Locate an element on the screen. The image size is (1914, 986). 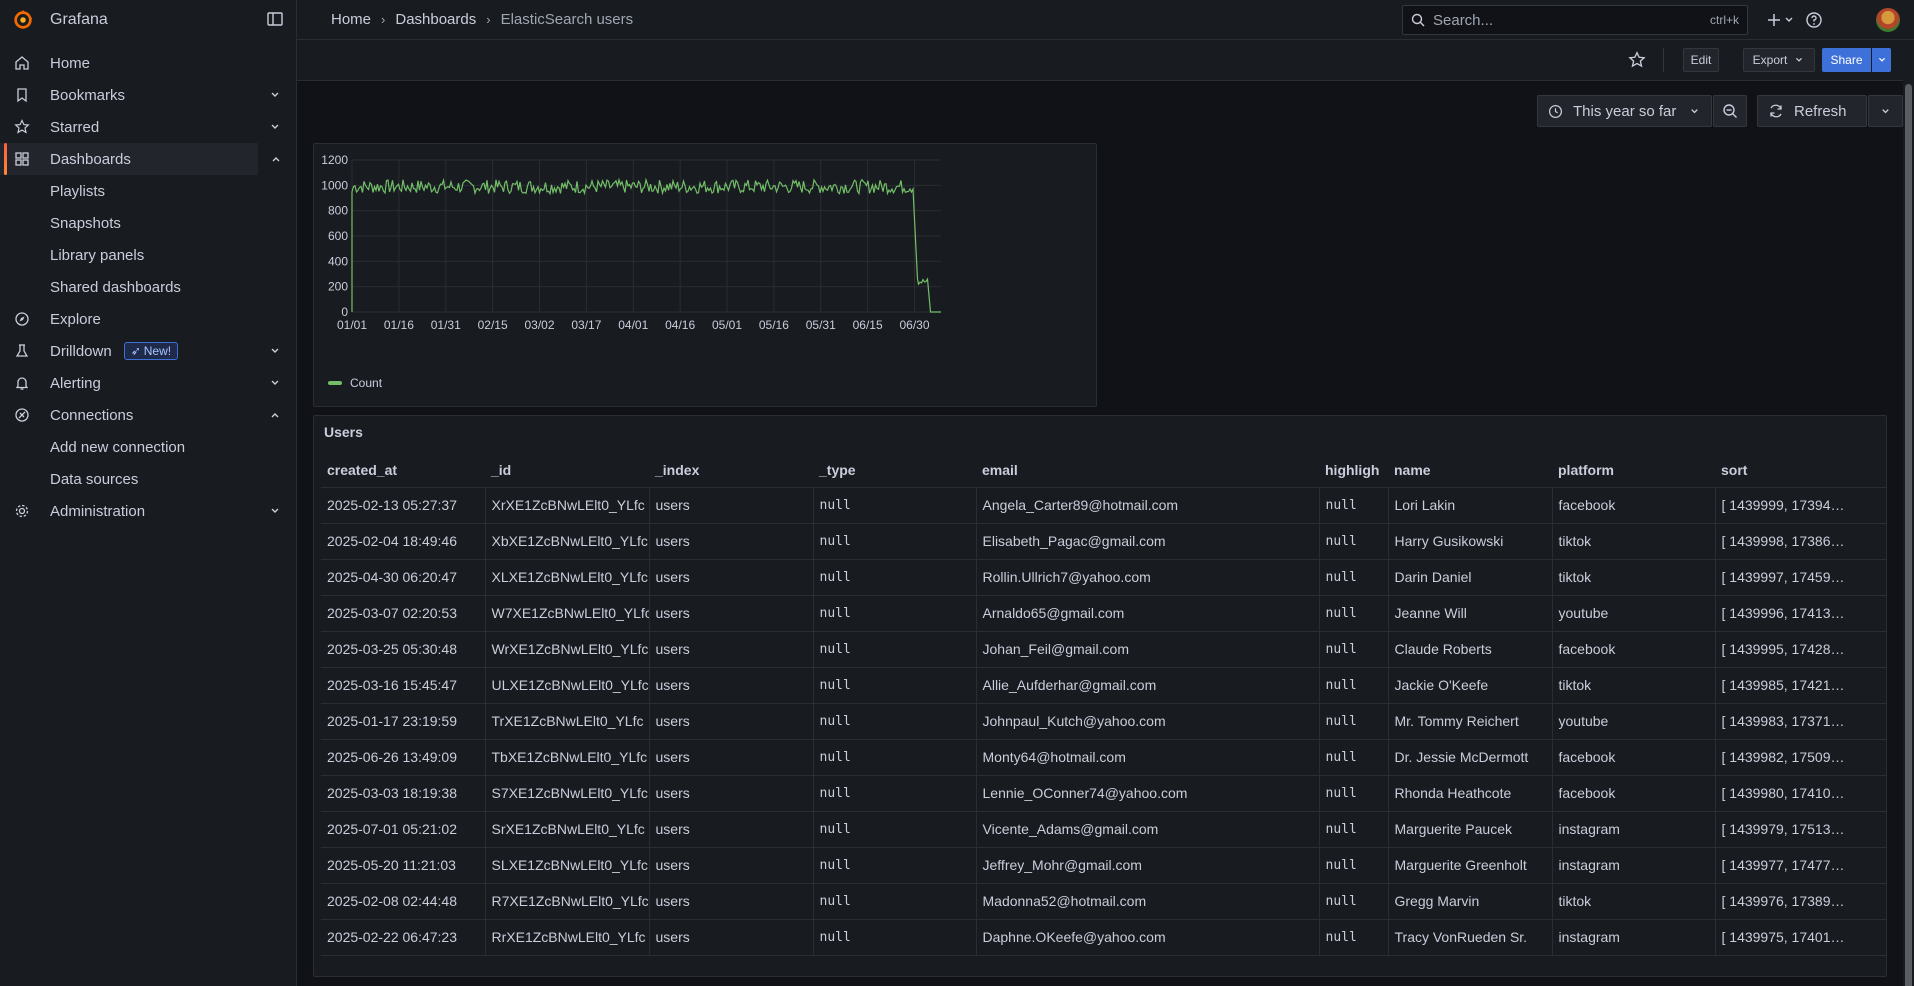
search-input: Search... ctrl+k is located at coordinates (1575, 20).